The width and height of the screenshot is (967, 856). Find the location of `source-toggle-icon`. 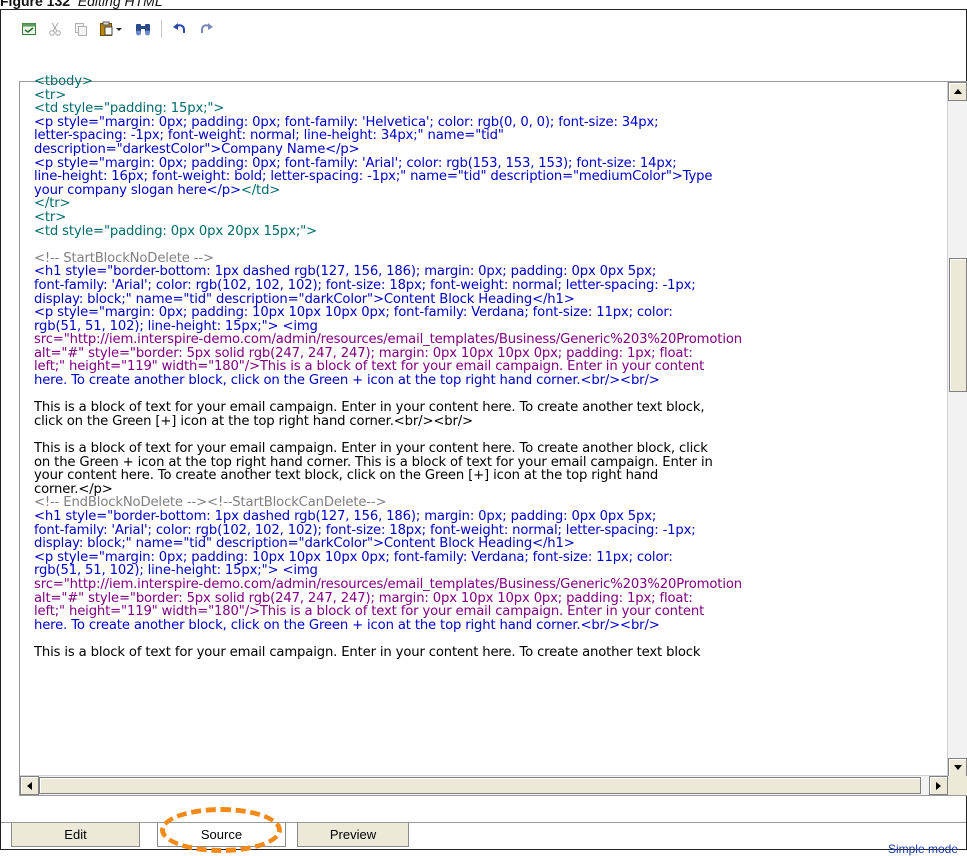

source-toggle-icon is located at coordinates (29, 29).